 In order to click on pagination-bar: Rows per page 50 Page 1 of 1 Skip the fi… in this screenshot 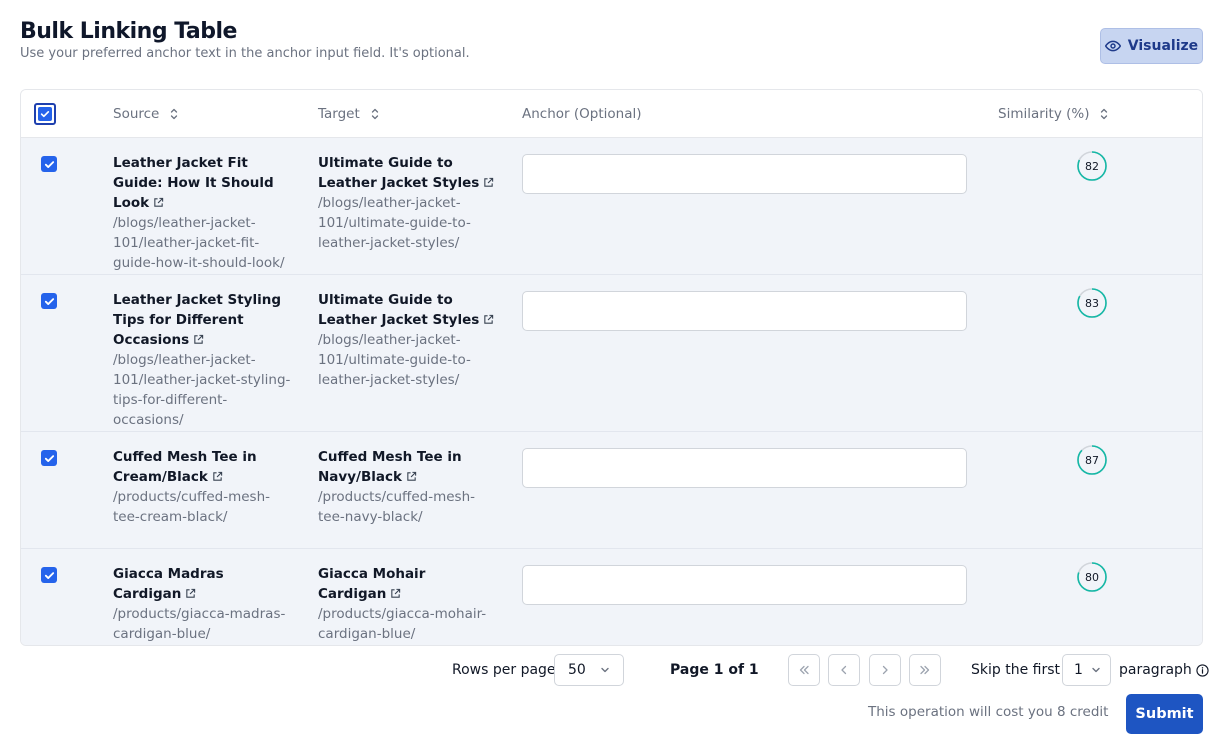, I will do `click(614, 670)`.